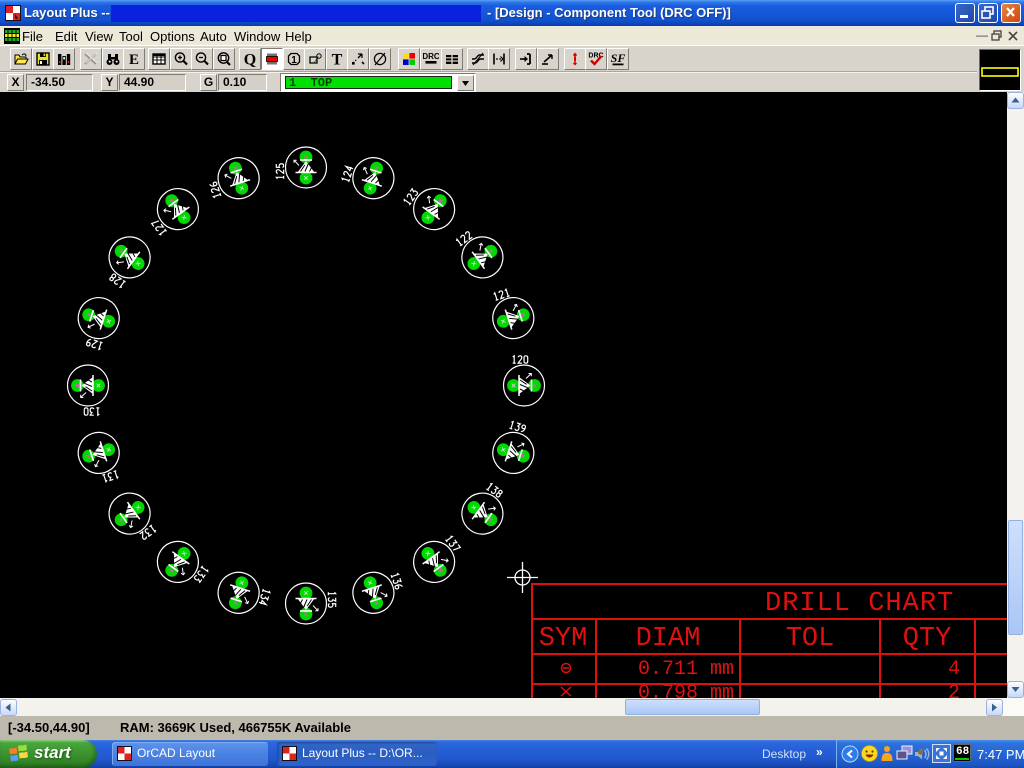  I want to click on svg-text: 1, so click(294, 60).